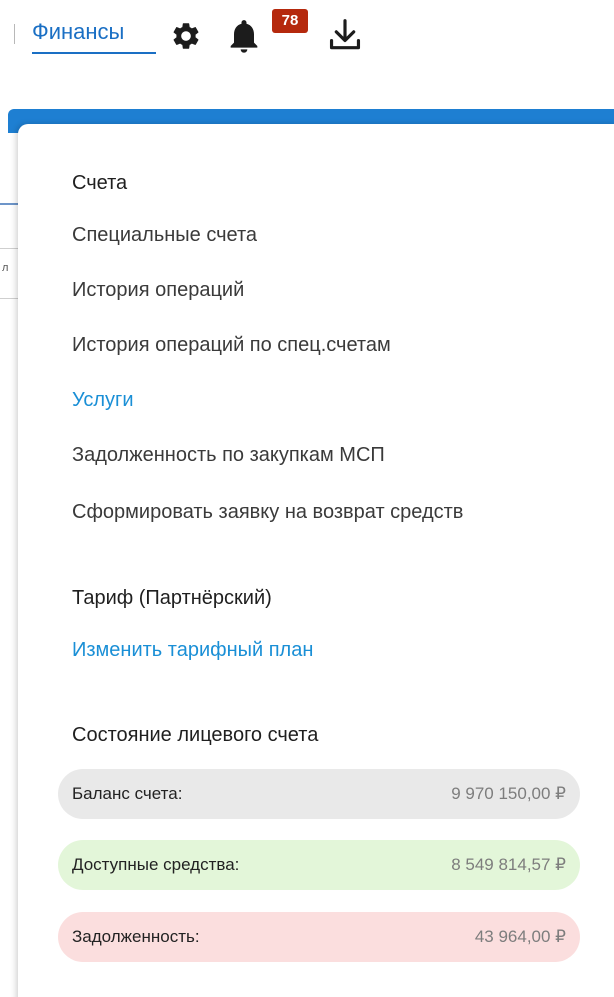 This screenshot has width=614, height=997. I want to click on debt-row: Задолженность: 43 964,00 ₽, so click(319, 937).